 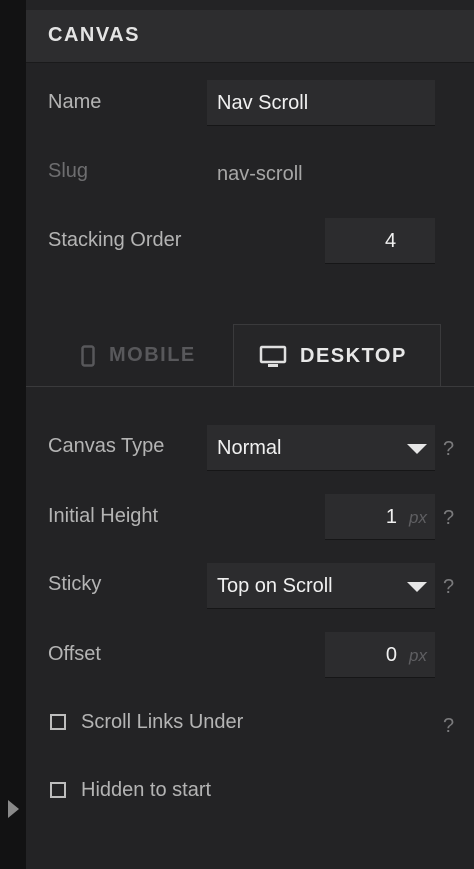 What do you see at coordinates (380, 241) in the screenshot?
I see `stacking-order-input: 4` at bounding box center [380, 241].